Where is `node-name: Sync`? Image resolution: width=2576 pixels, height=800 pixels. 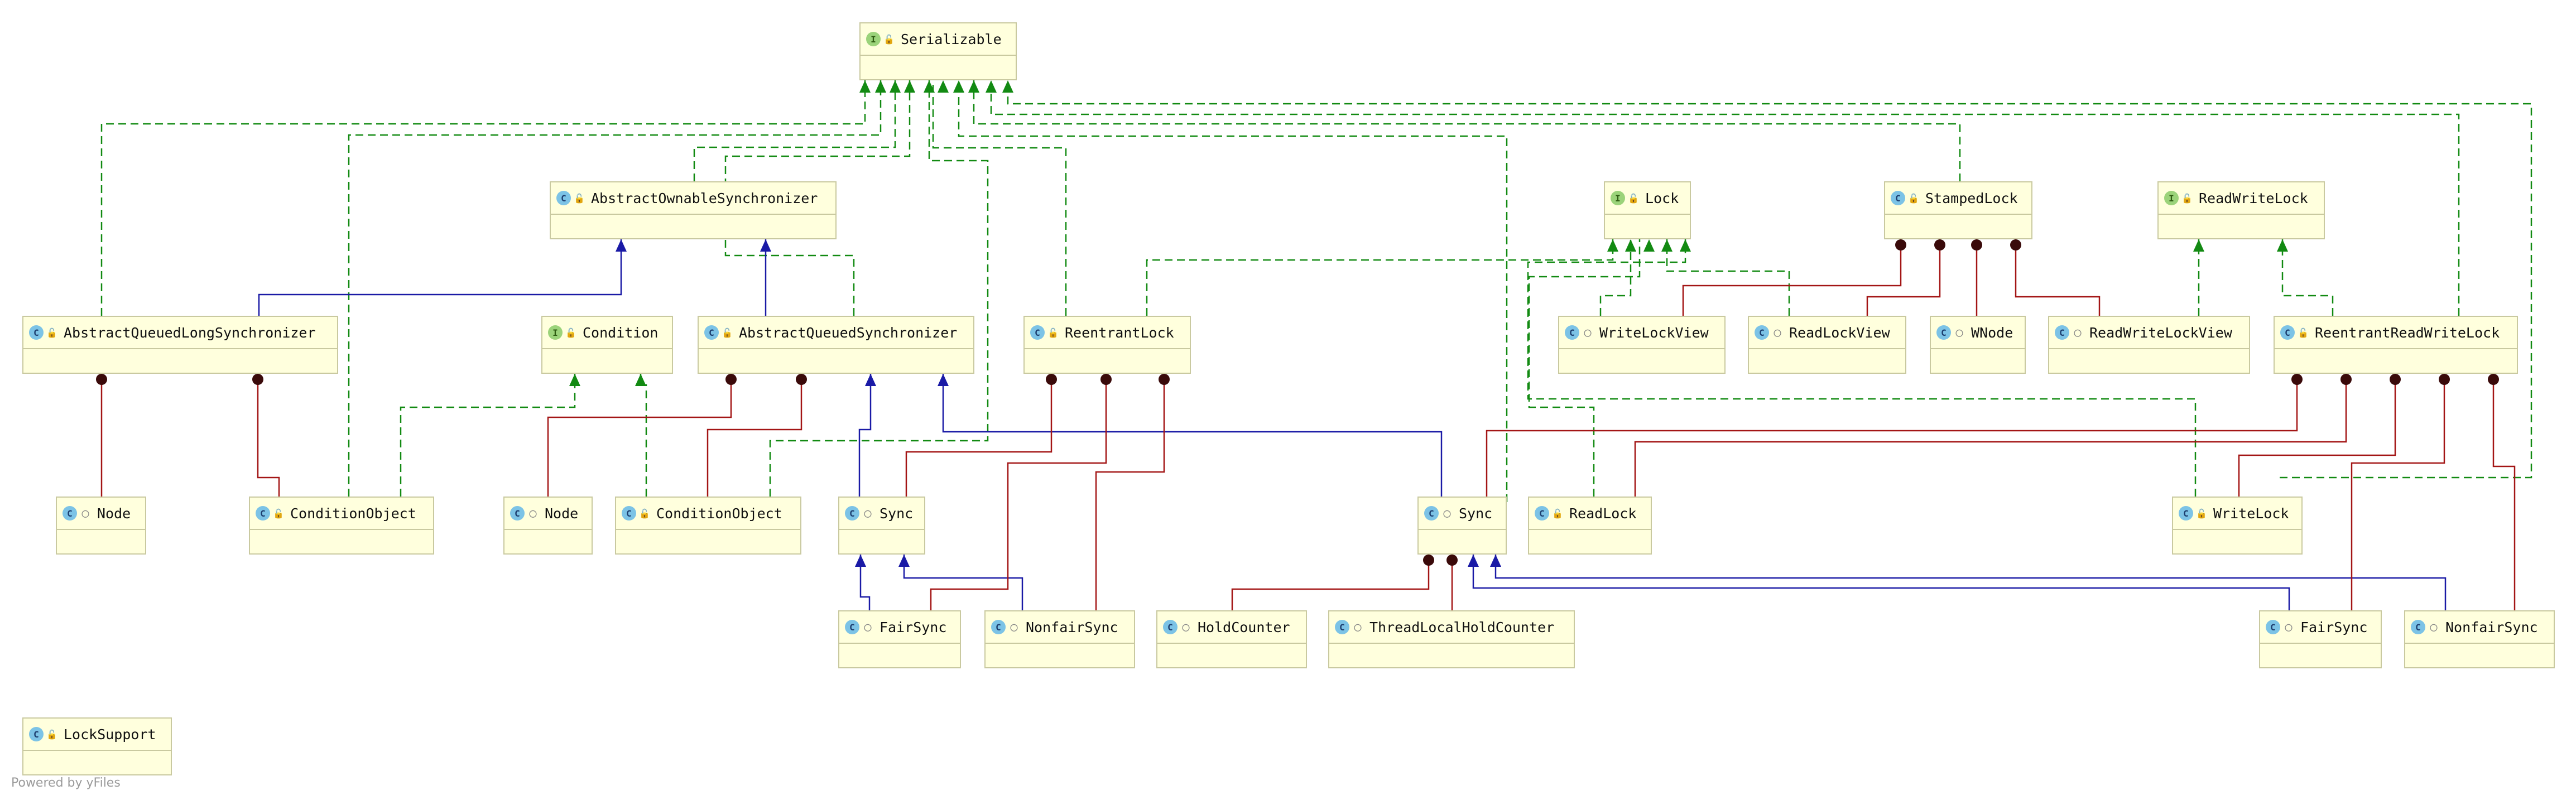
node-name: Sync is located at coordinates (1476, 513).